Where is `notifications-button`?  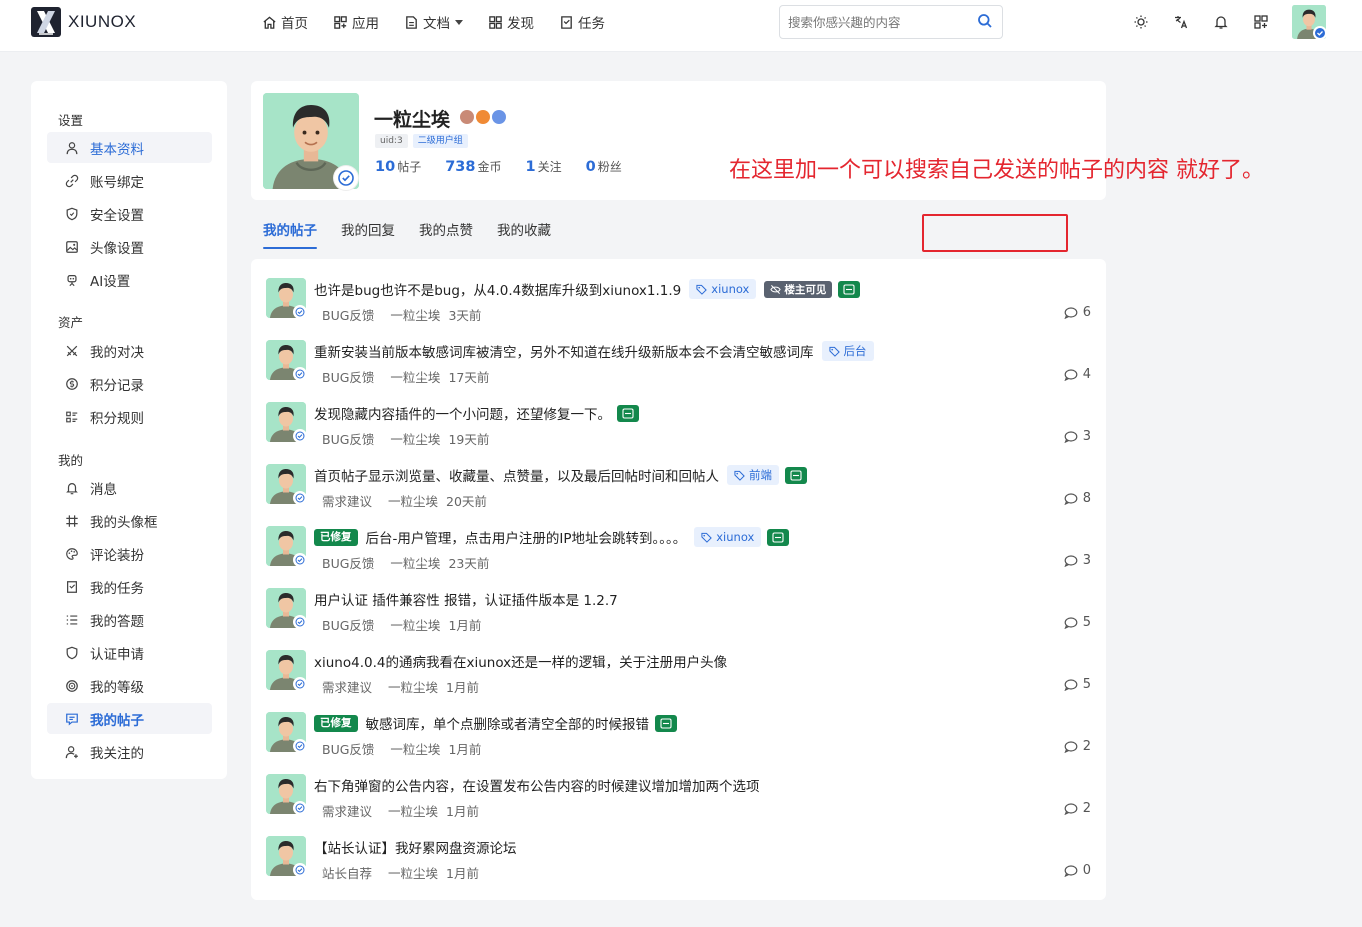 notifications-button is located at coordinates (1221, 22).